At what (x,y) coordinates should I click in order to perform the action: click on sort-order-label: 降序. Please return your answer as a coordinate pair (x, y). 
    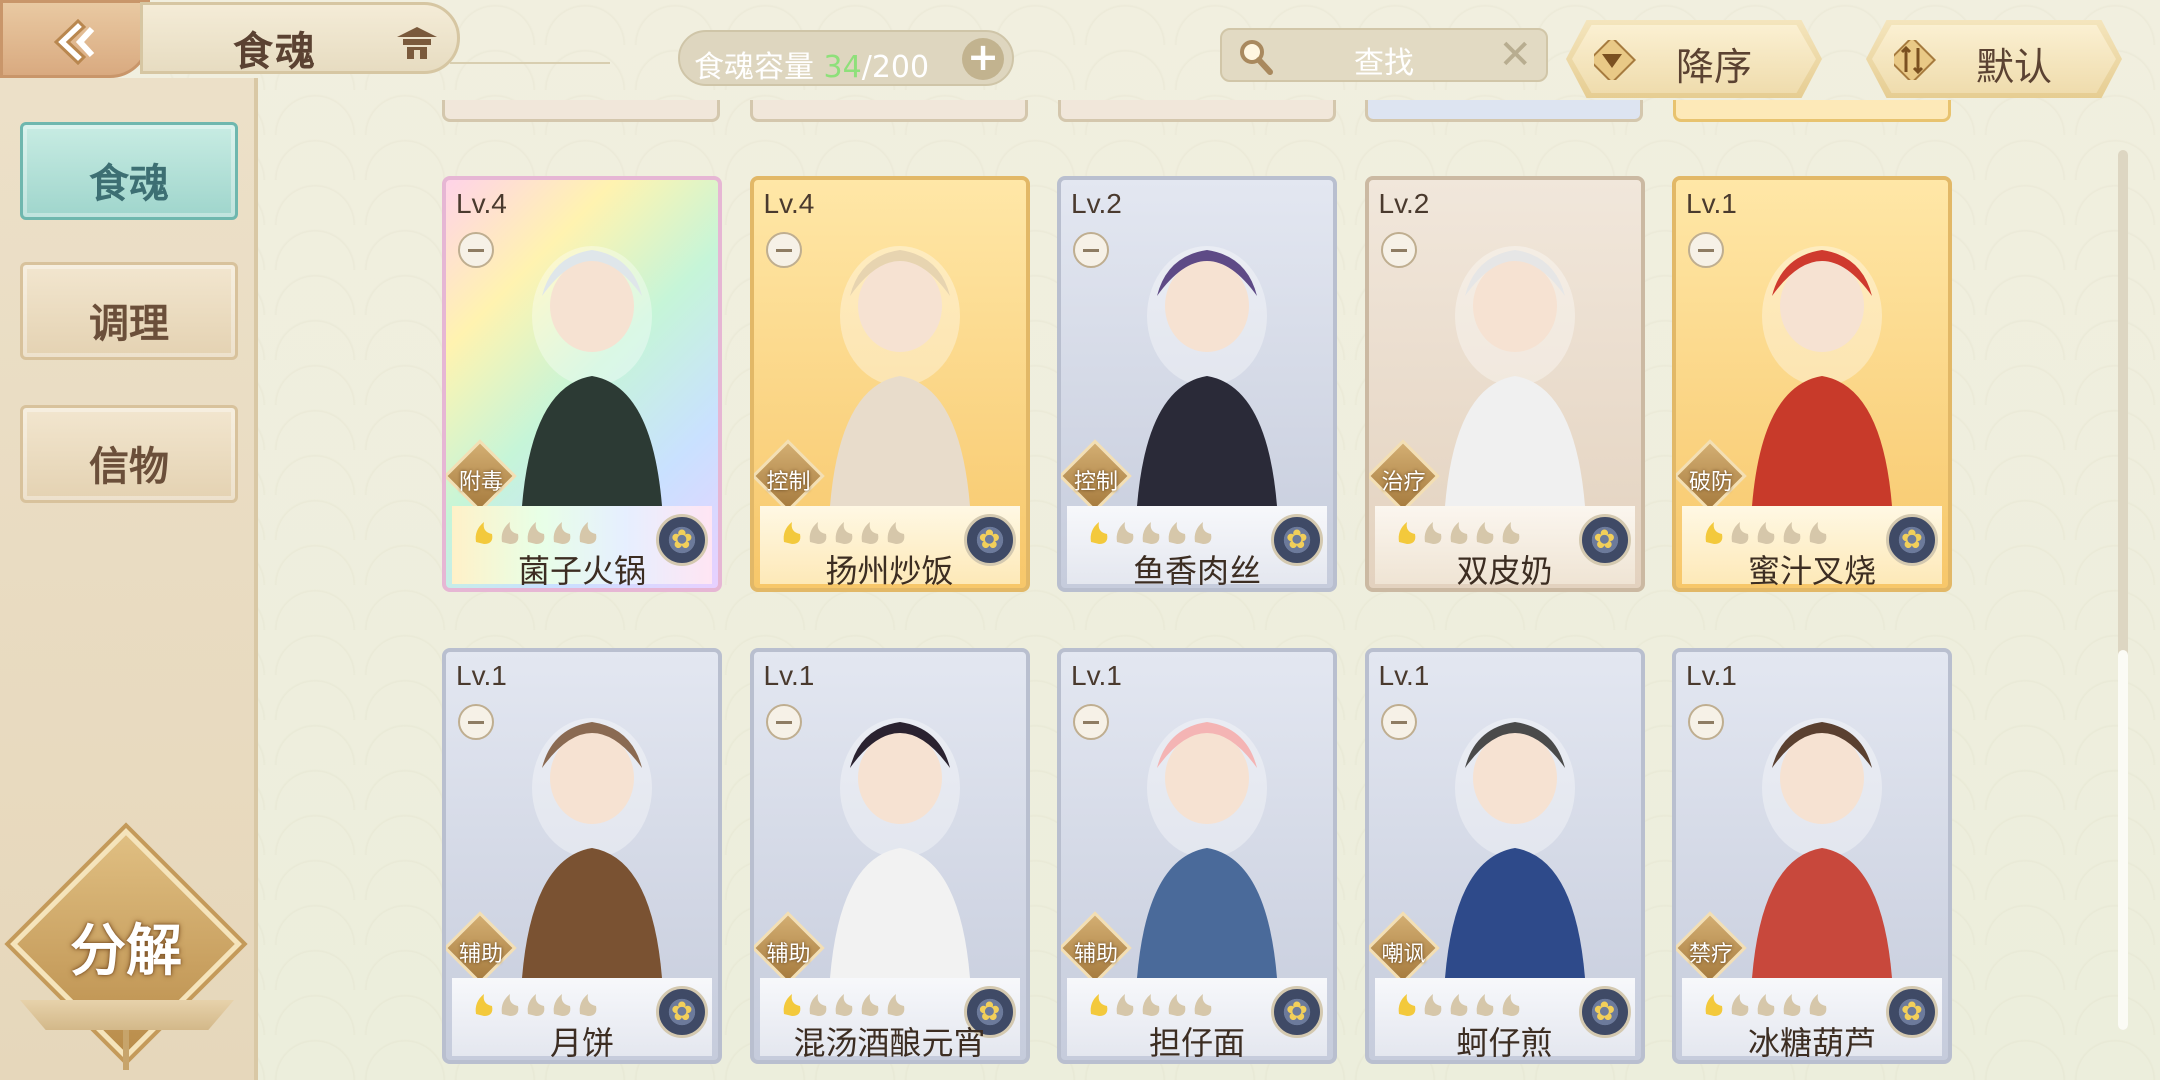
    Looking at the image, I should click on (1714, 67).